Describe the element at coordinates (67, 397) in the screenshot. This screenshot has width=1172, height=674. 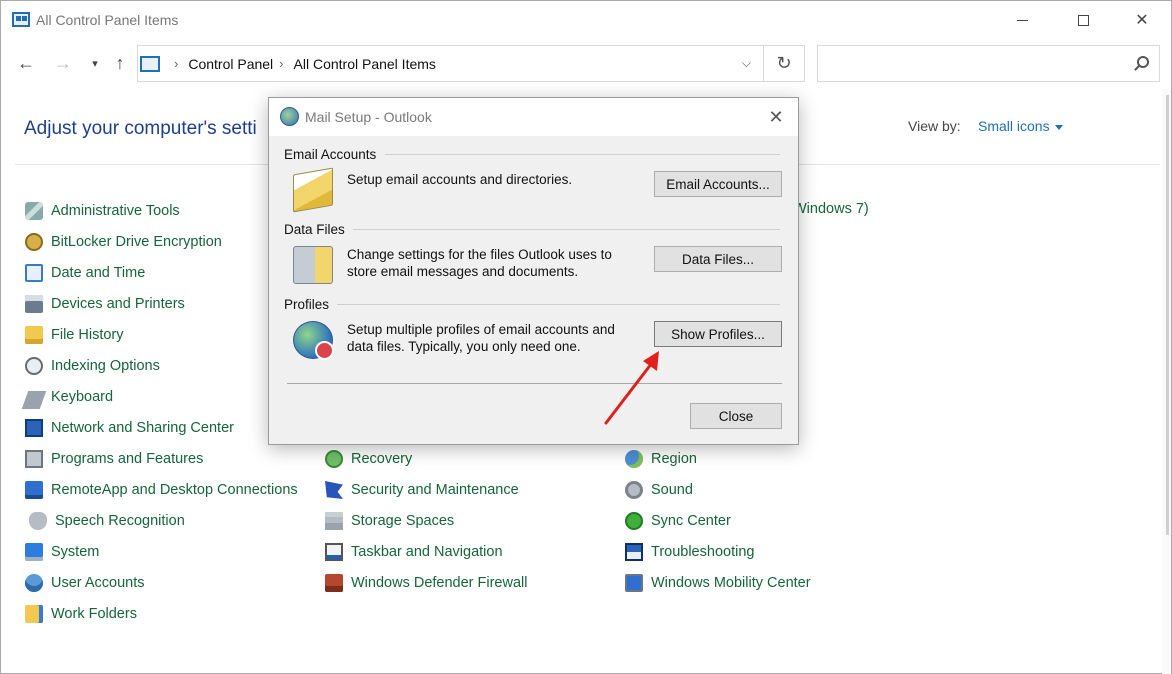
I see `item-keyboard: Keyboard` at that location.